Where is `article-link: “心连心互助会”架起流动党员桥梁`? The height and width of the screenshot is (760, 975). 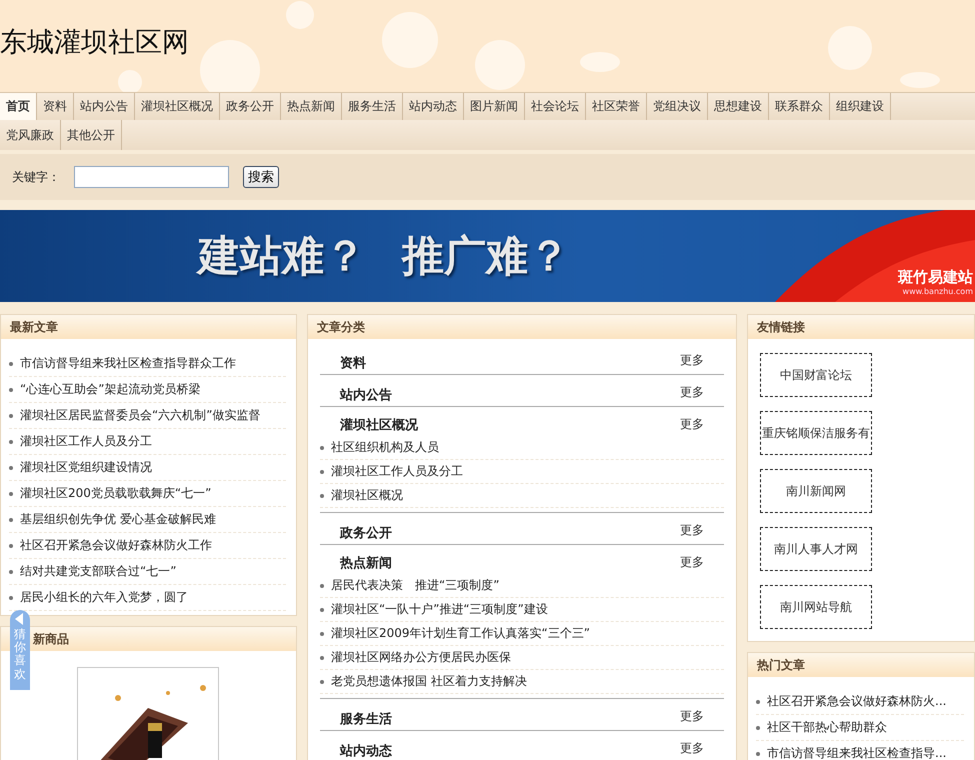 article-link: “心连心互助会”架起流动党员桥梁 is located at coordinates (110, 389).